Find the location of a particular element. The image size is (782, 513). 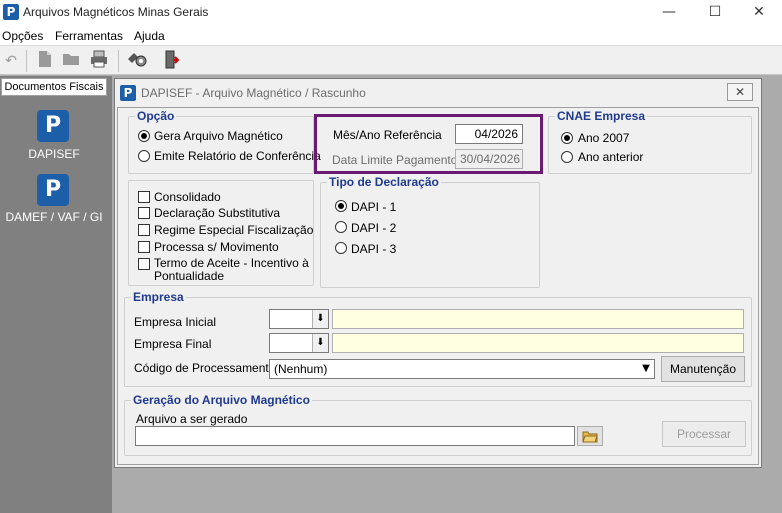

empresa-group-title: Empresa is located at coordinates (158, 297).